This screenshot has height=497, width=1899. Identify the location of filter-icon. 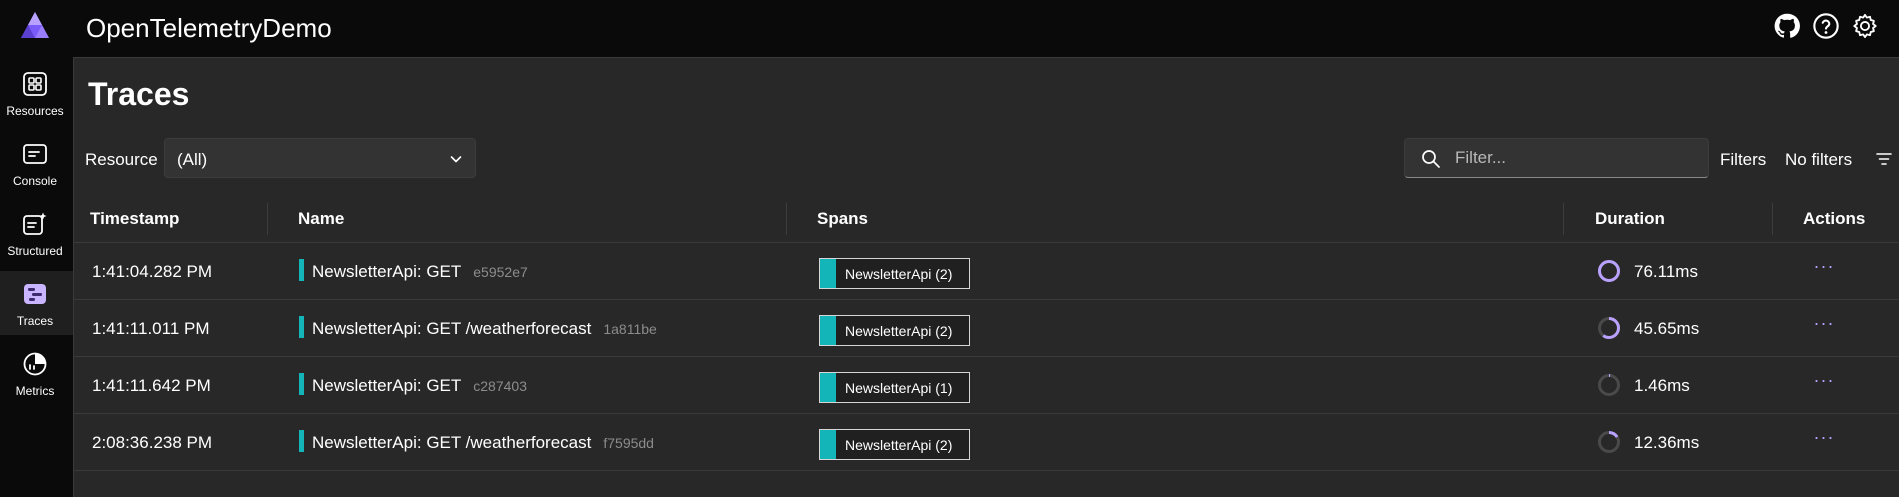
(1884, 159).